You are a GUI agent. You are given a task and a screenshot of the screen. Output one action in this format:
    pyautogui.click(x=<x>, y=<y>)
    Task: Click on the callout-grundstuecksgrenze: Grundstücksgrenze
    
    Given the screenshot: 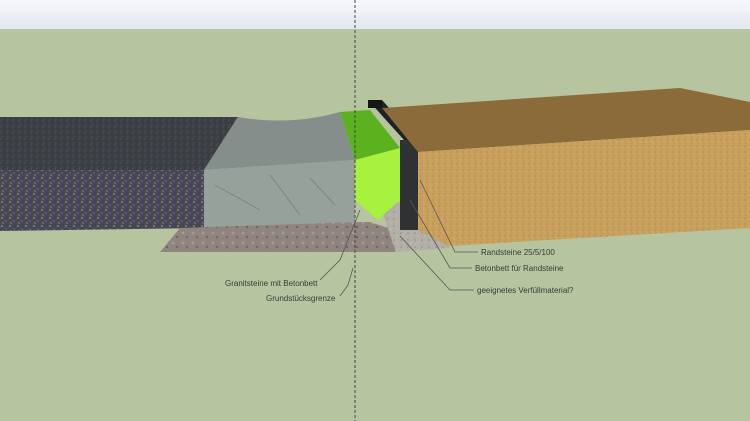 What is the action you would take?
    pyautogui.click(x=301, y=298)
    